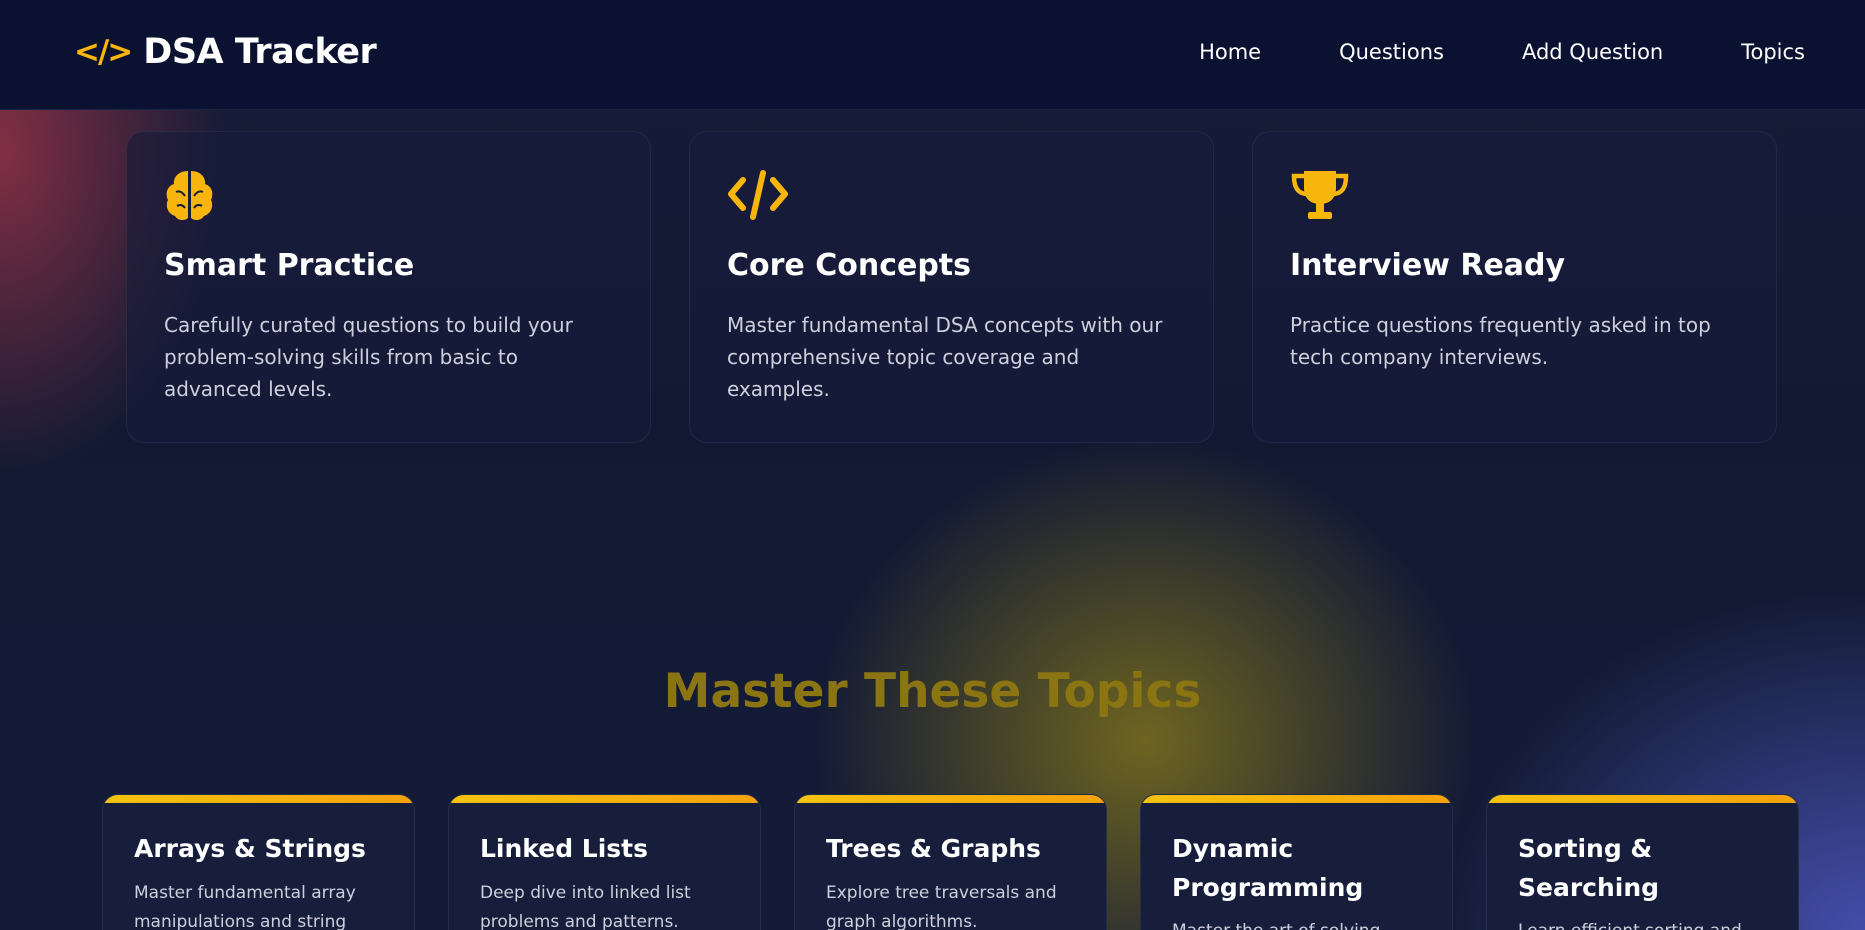 This screenshot has width=1865, height=930. I want to click on nav-topics: Topics, so click(1773, 52).